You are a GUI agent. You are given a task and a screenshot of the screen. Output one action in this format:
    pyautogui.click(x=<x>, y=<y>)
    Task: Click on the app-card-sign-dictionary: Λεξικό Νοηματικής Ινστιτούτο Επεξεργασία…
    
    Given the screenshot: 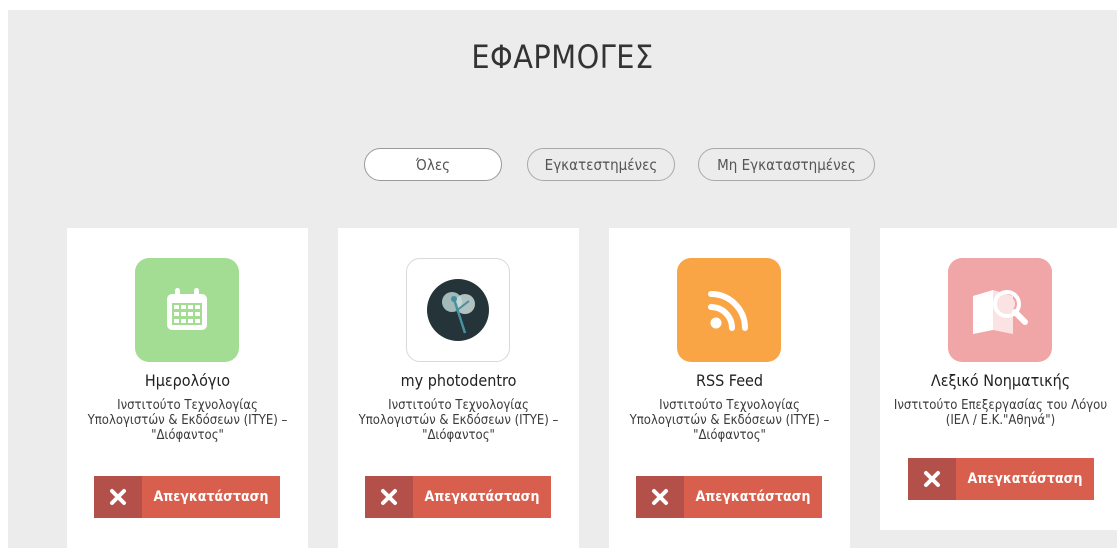 What is the action you would take?
    pyautogui.click(x=998, y=379)
    